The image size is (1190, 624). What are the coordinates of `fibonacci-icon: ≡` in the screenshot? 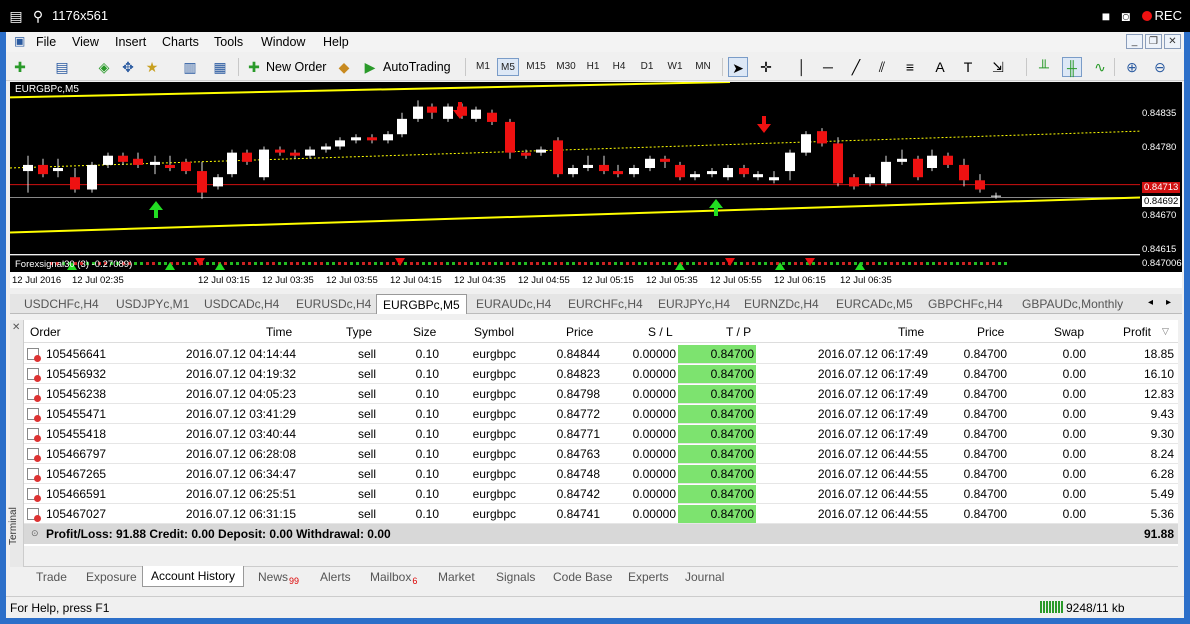 It's located at (910, 67).